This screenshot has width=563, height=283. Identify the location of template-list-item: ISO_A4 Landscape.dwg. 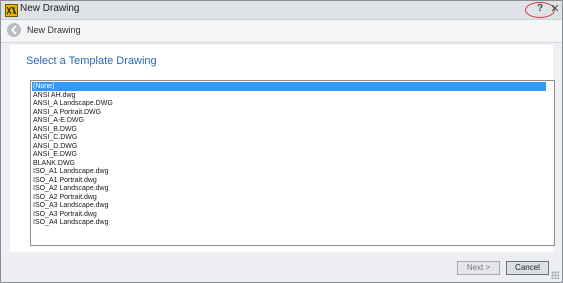
(289, 222).